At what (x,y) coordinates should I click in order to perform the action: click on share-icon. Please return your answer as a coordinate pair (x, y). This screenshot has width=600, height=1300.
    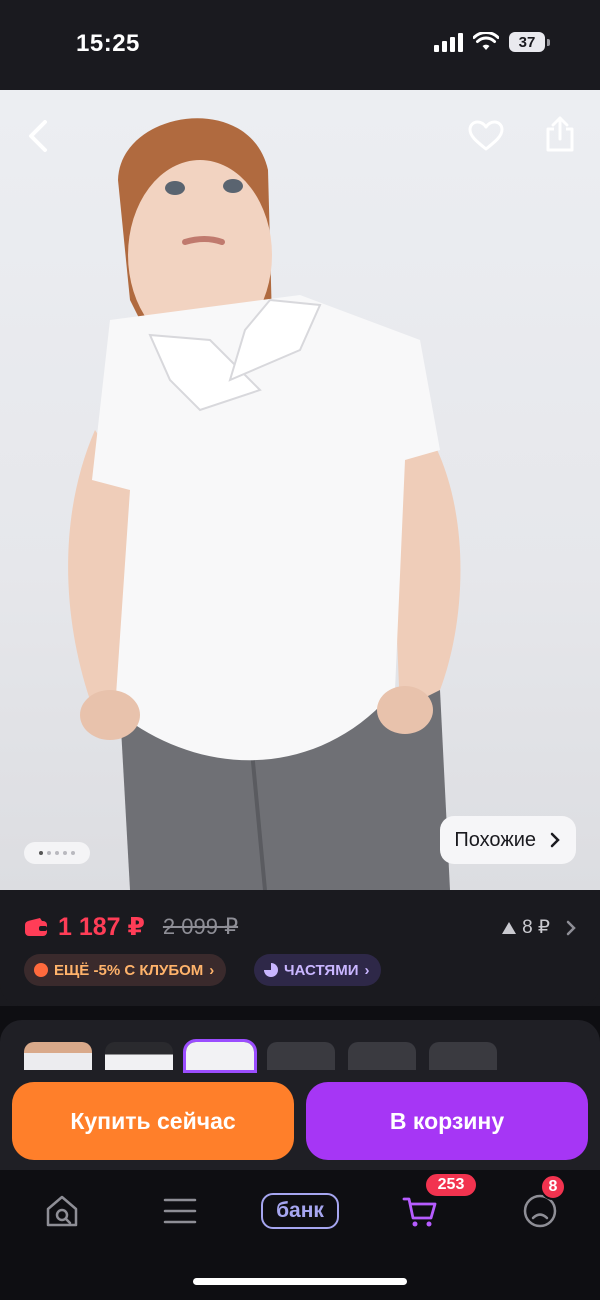
    Looking at the image, I should click on (560, 134).